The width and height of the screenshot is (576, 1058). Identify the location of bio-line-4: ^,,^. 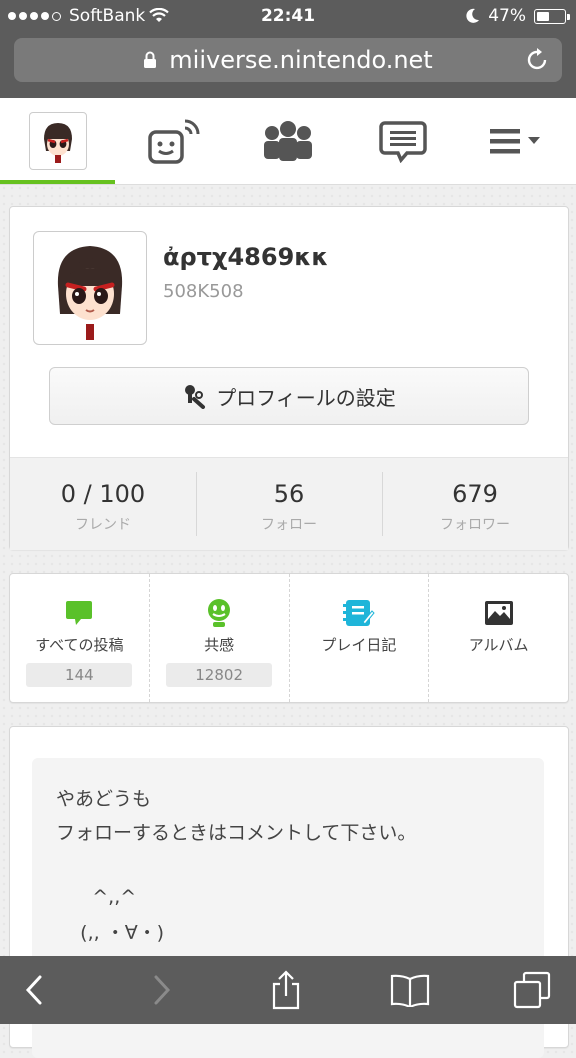
(96, 897).